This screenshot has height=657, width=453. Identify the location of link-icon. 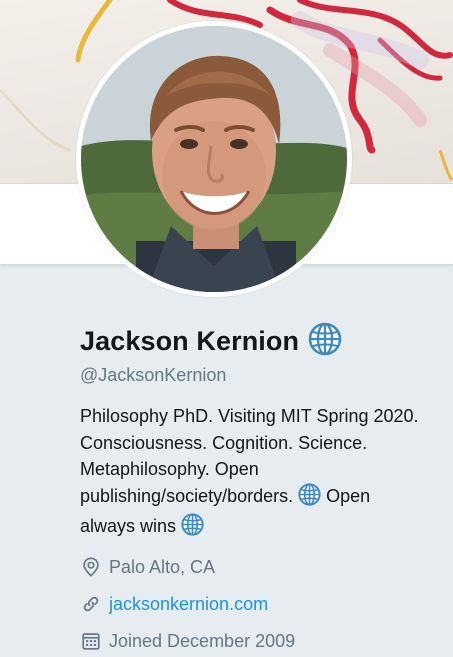
(91, 604).